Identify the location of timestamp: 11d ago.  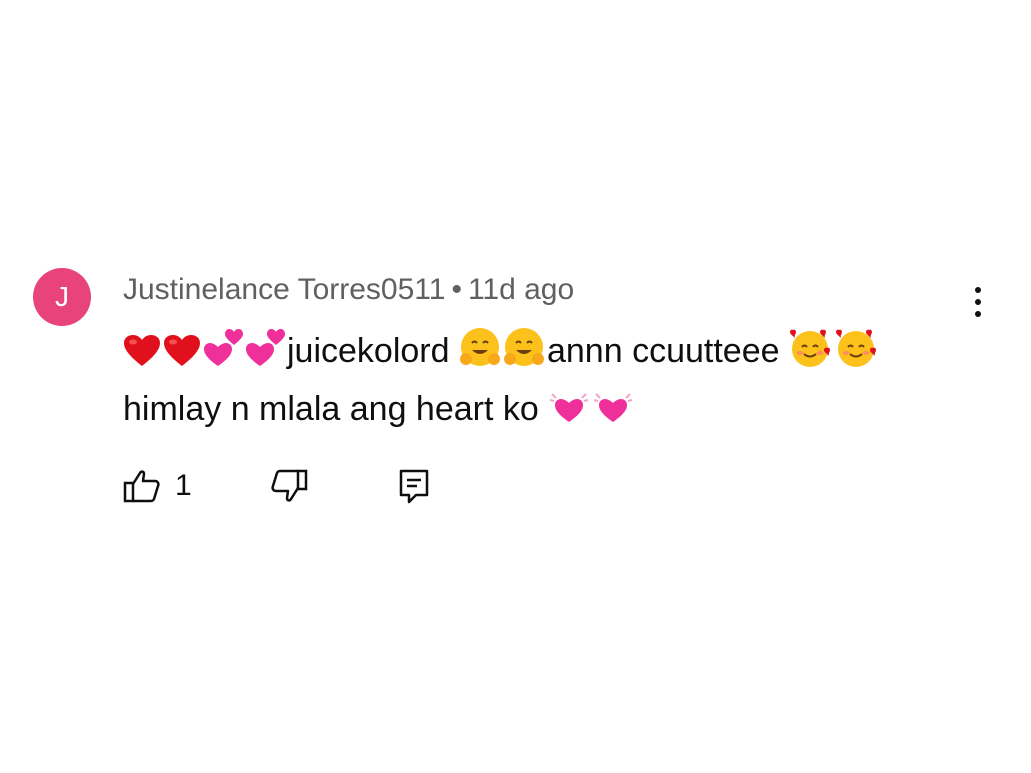
(521, 289).